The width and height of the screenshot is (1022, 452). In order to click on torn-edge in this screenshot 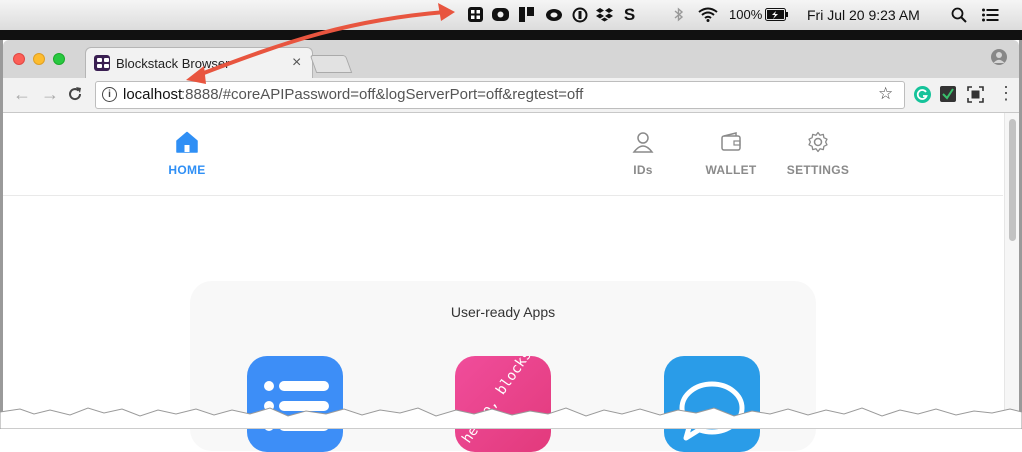, I will do `click(511, 418)`.